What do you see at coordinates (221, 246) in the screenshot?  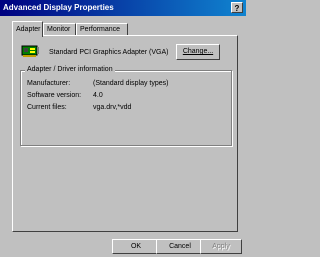 I see `apply-button: Apply` at bounding box center [221, 246].